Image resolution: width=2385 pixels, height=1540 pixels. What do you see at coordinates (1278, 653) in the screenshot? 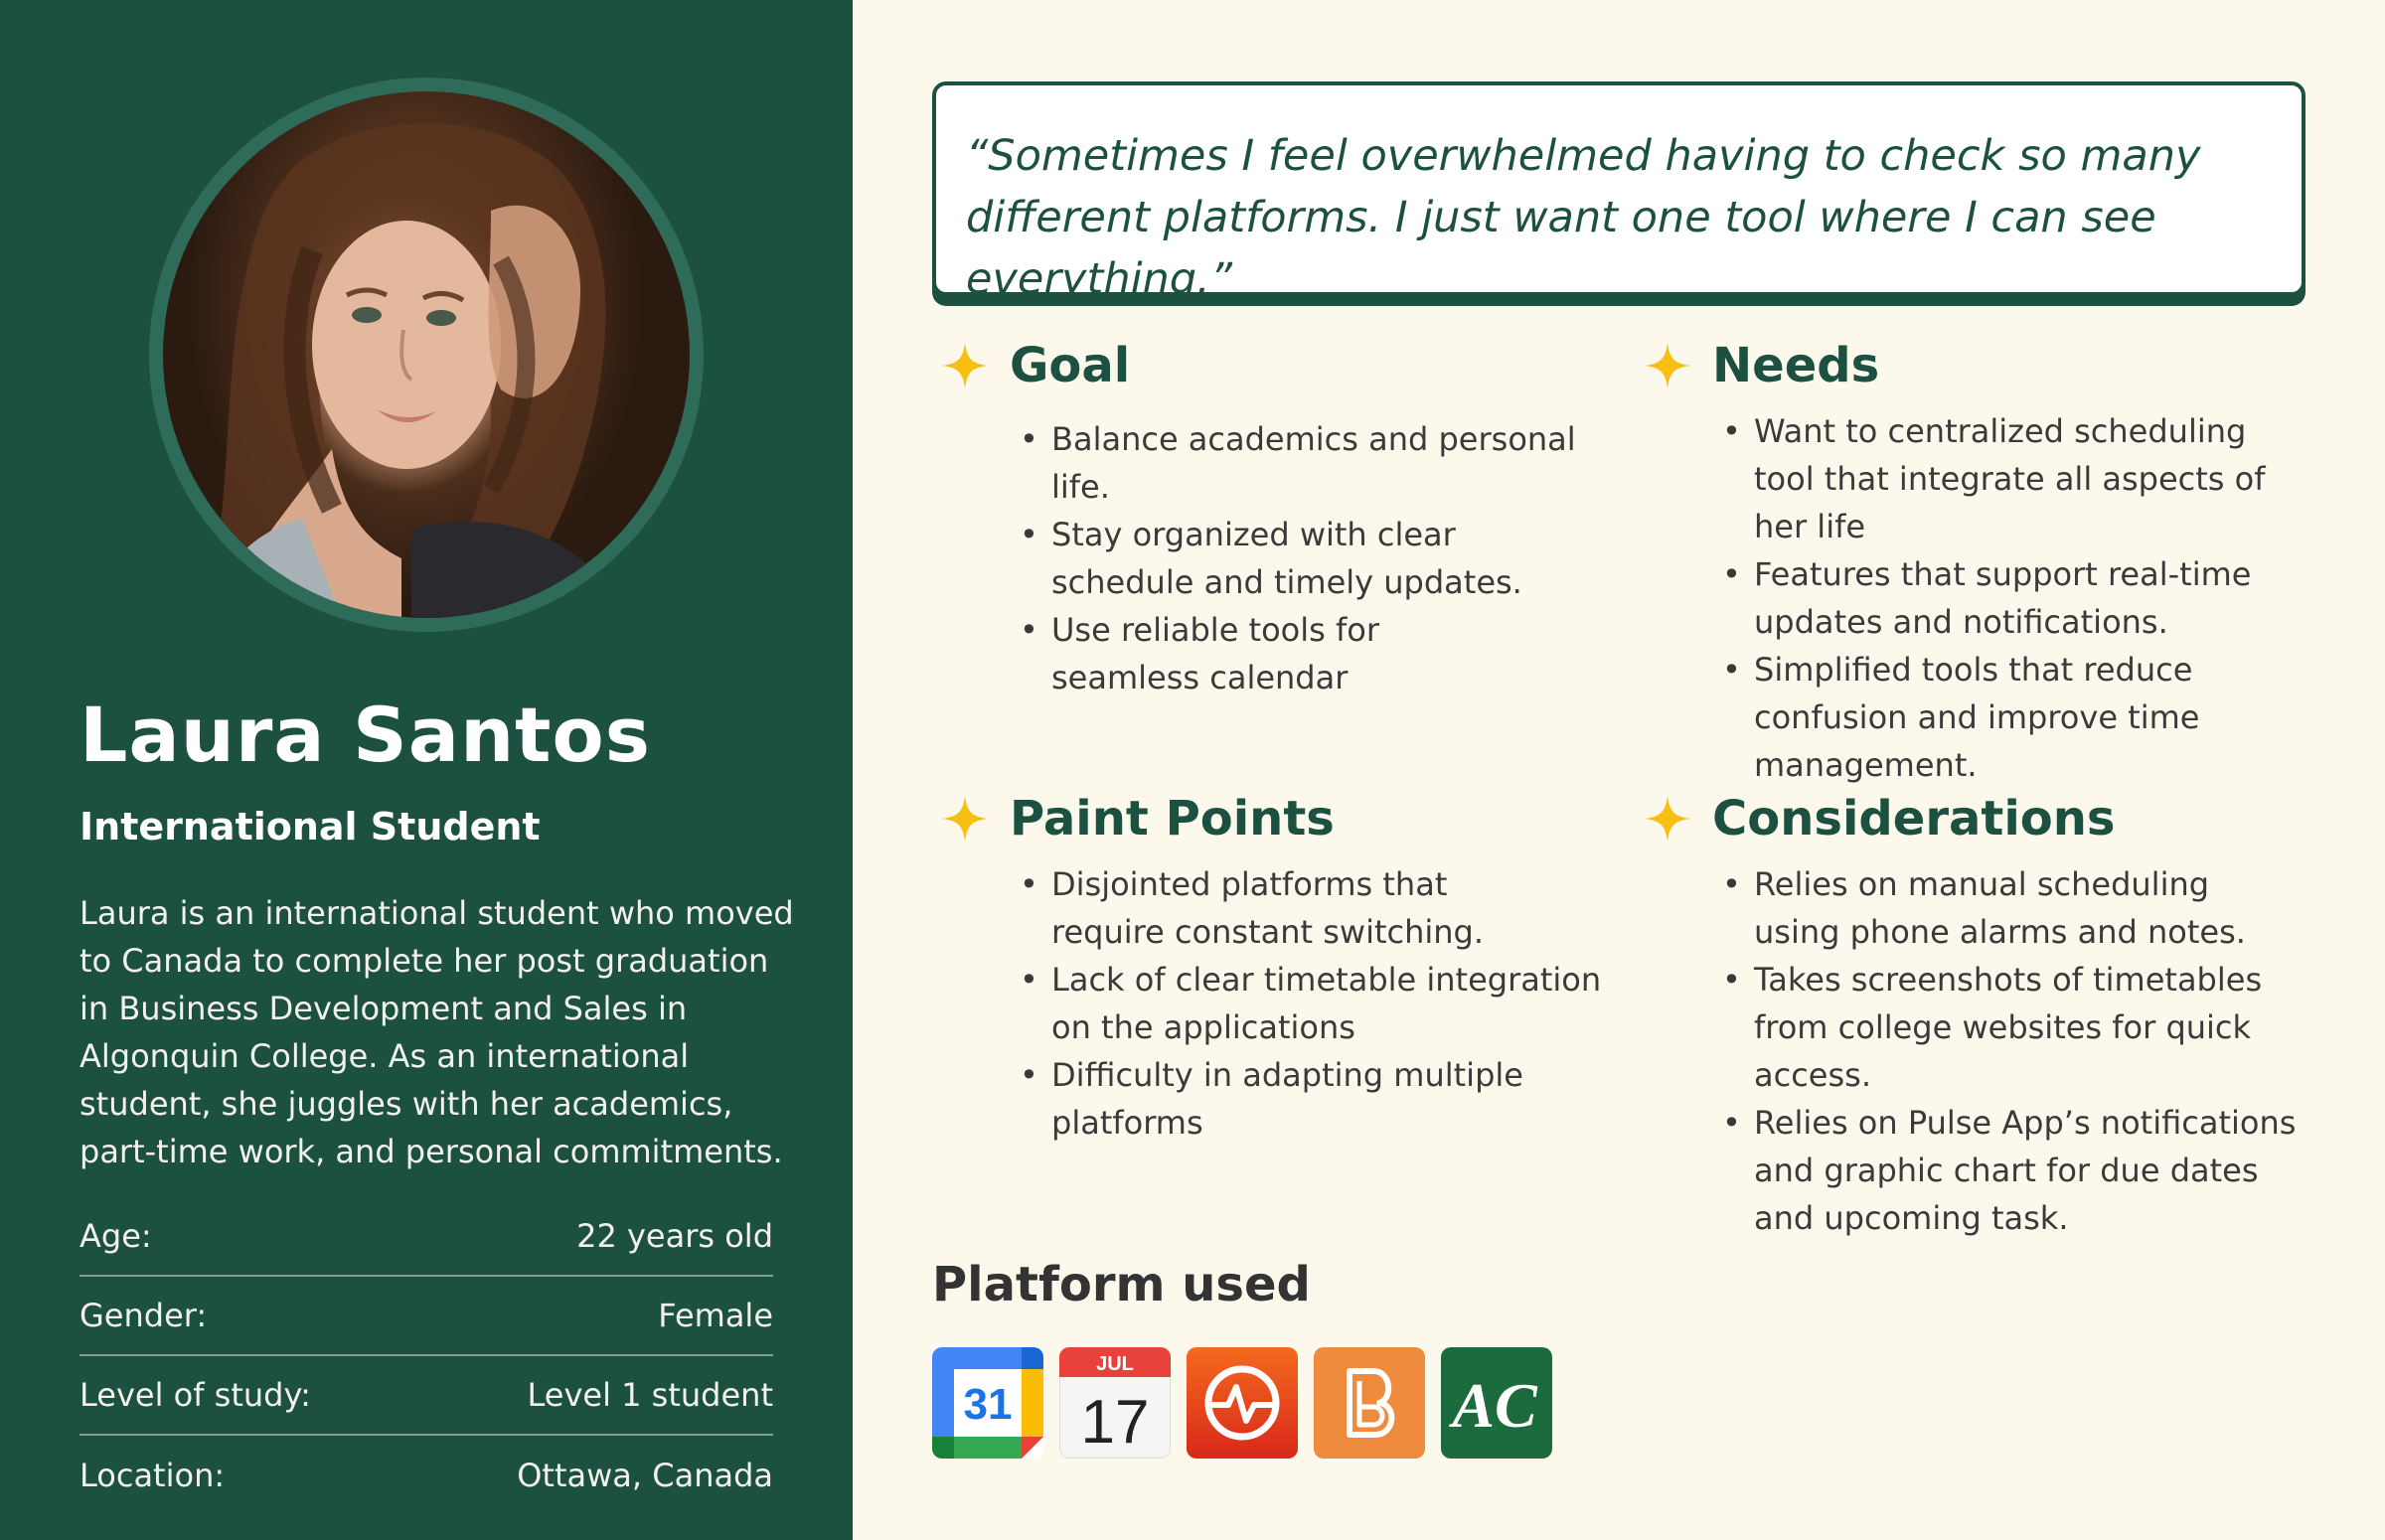
I see `list-item: Use reliable tools for seamless calendar` at bounding box center [1278, 653].